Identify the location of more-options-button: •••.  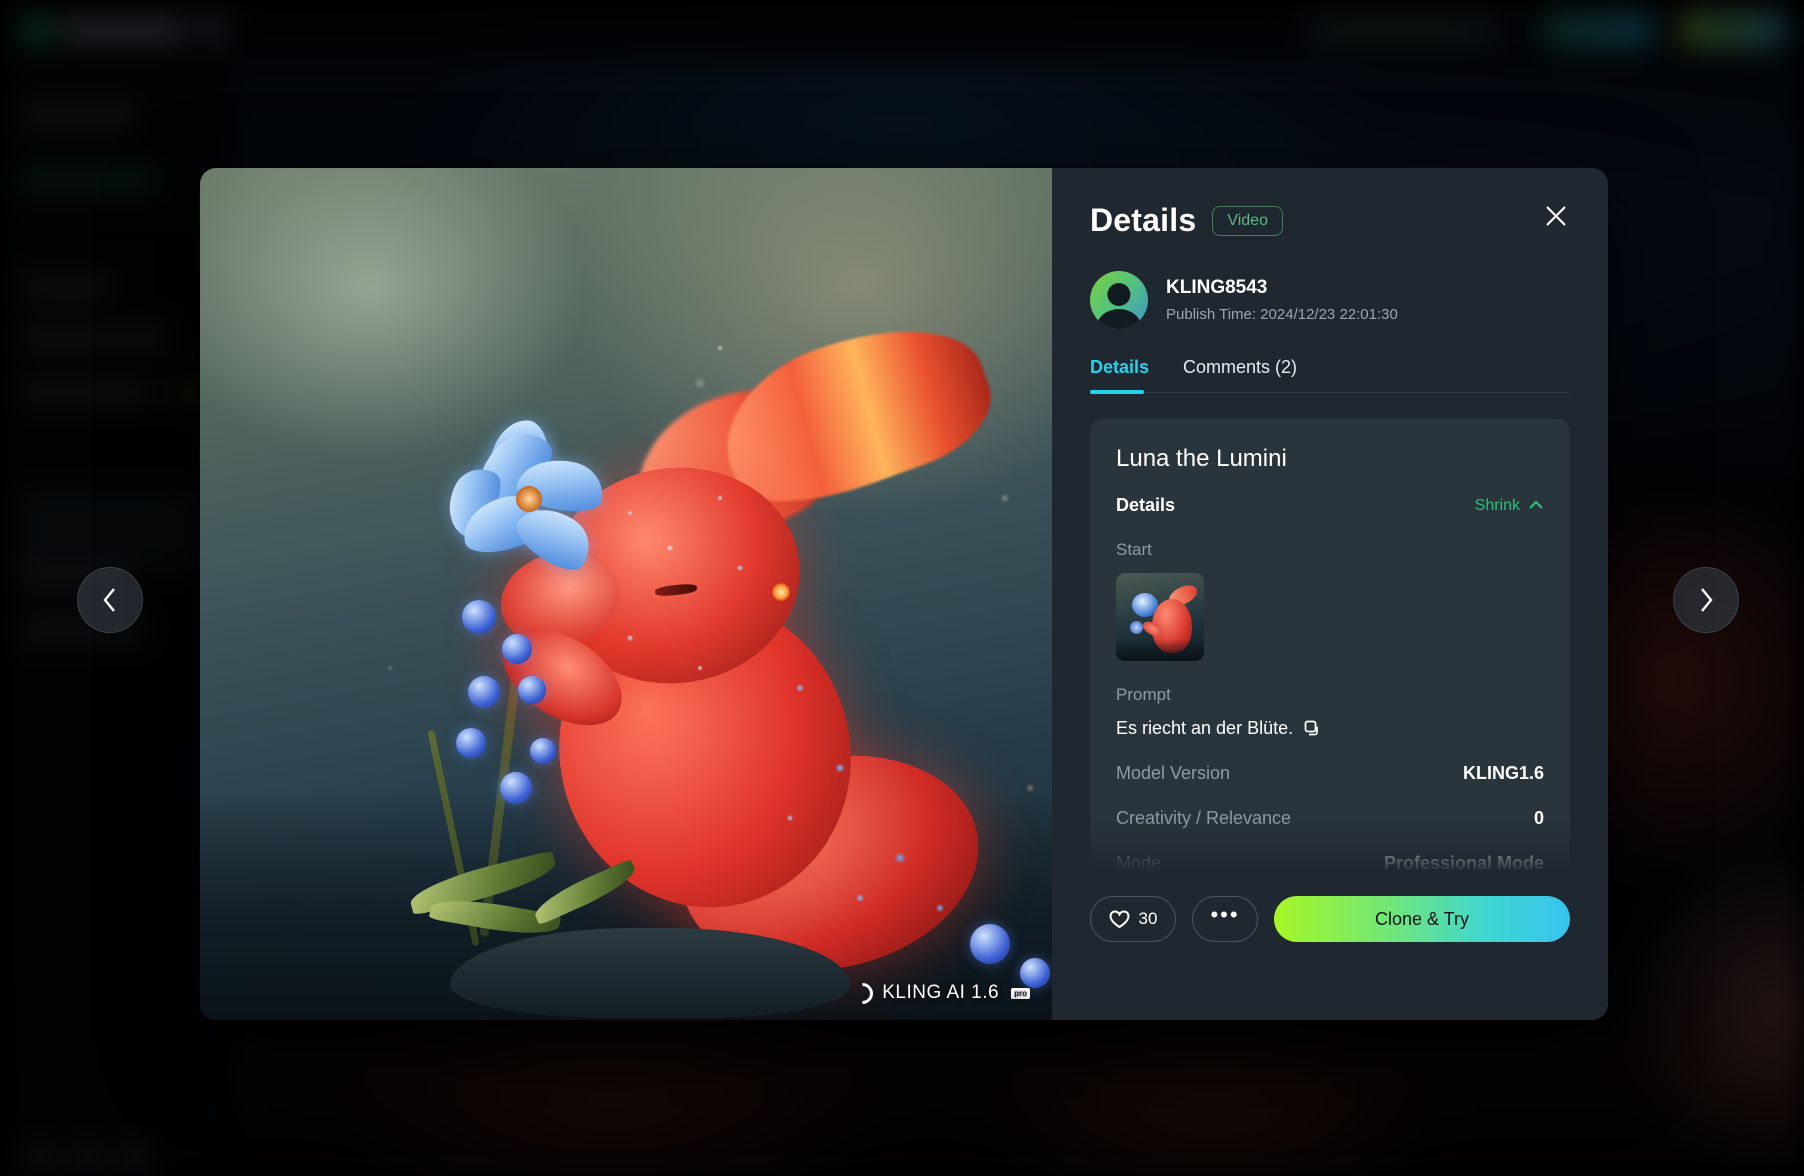
(1225, 919).